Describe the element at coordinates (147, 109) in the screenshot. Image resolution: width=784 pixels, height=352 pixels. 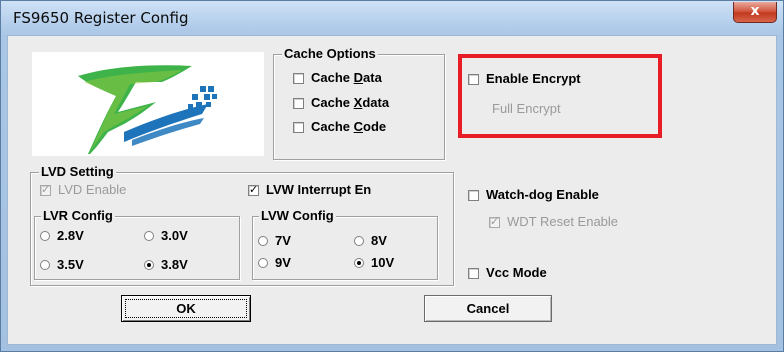
I see `company-logo-icon` at that location.